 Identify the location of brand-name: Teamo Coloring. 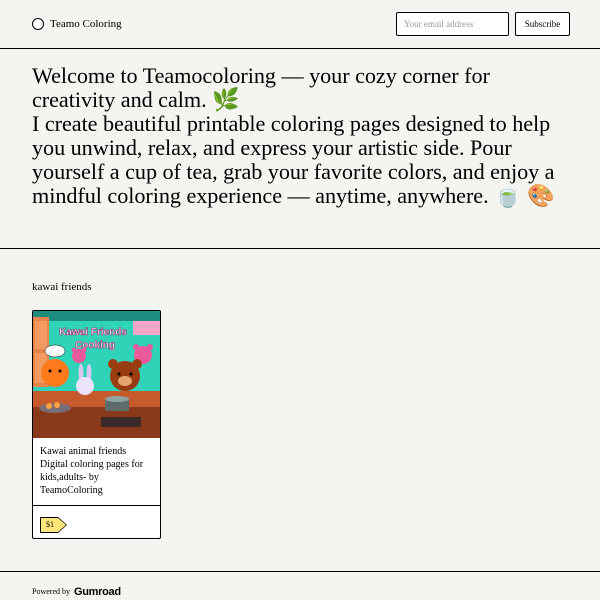
(86, 24).